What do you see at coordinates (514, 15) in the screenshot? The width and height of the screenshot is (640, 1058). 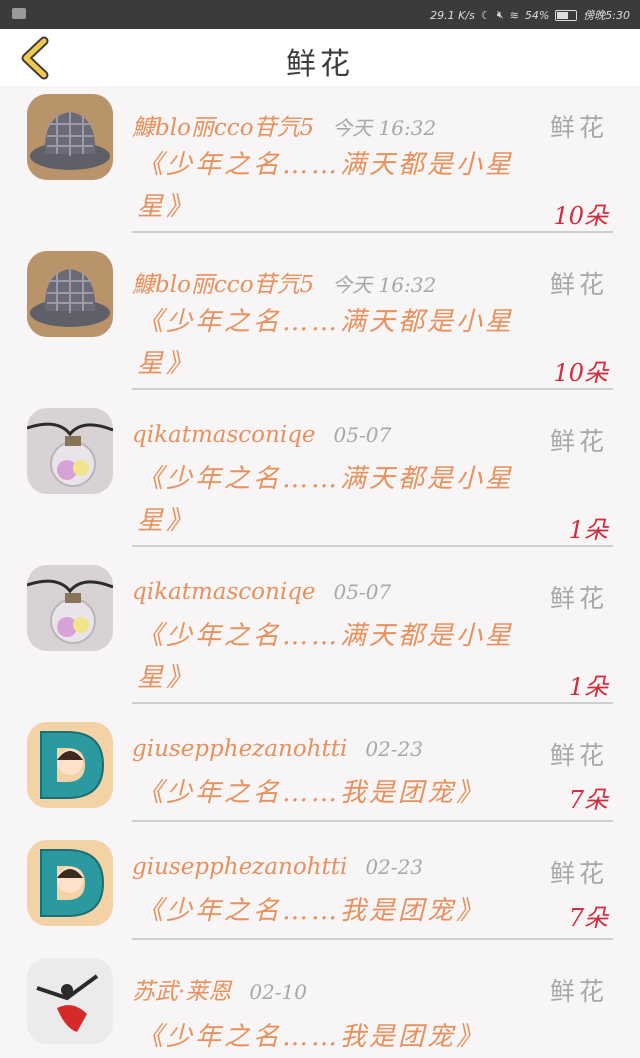 I see `wifi-icon: ≋` at bounding box center [514, 15].